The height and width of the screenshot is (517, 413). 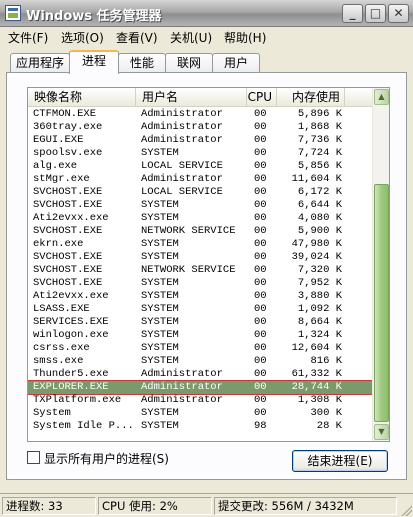 What do you see at coordinates (200, 309) in the screenshot?
I see `table-row: LSASS.EXE SYSTEM 00 1,092 K` at bounding box center [200, 309].